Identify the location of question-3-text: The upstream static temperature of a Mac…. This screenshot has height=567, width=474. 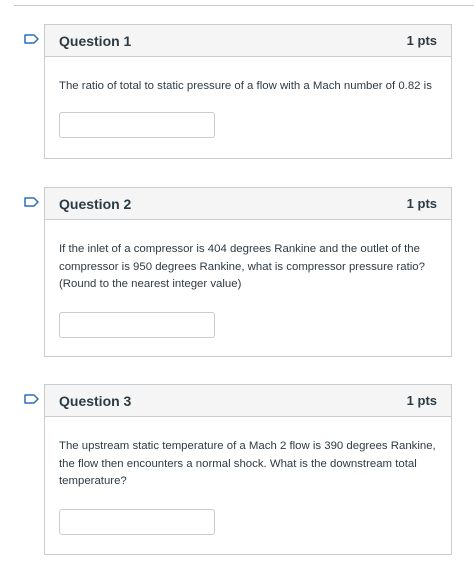
(247, 463).